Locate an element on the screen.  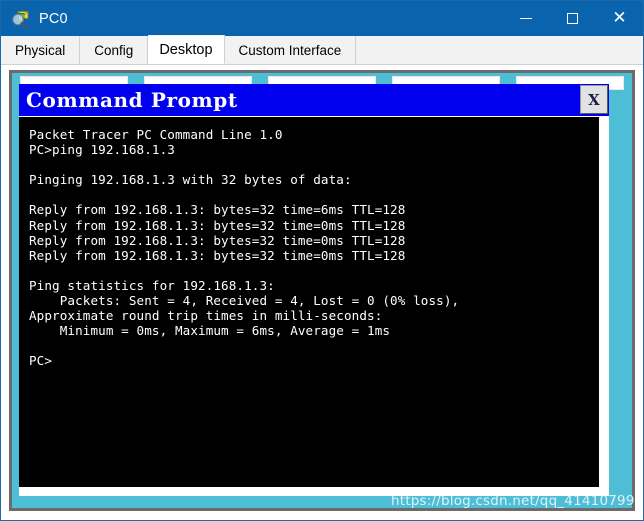
command-prompt-title-bar: Command Prompt X is located at coordinates (314, 100).